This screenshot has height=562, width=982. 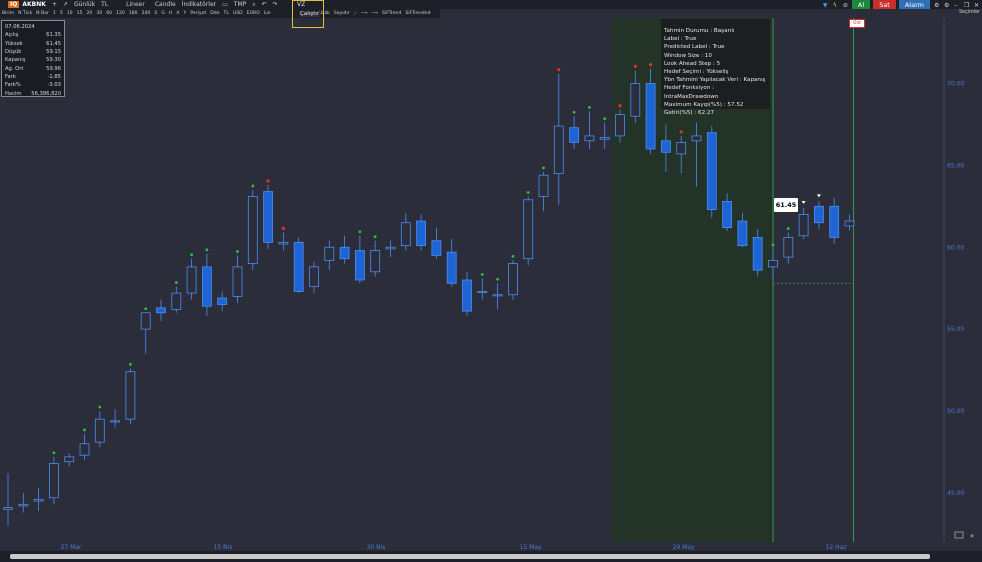 What do you see at coordinates (704, 104) in the screenshot?
I see `tooltip-line: Maximum Kayıp(%5) : 57.52` at bounding box center [704, 104].